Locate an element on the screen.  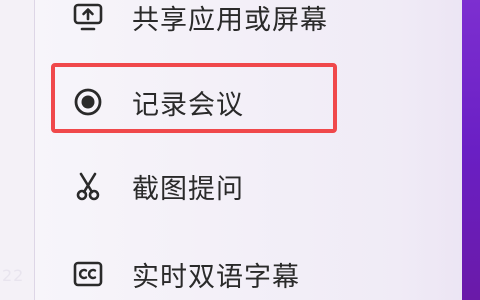
menu-item-share-screen: 共享应用或屏幕 is located at coordinates (240, 20).